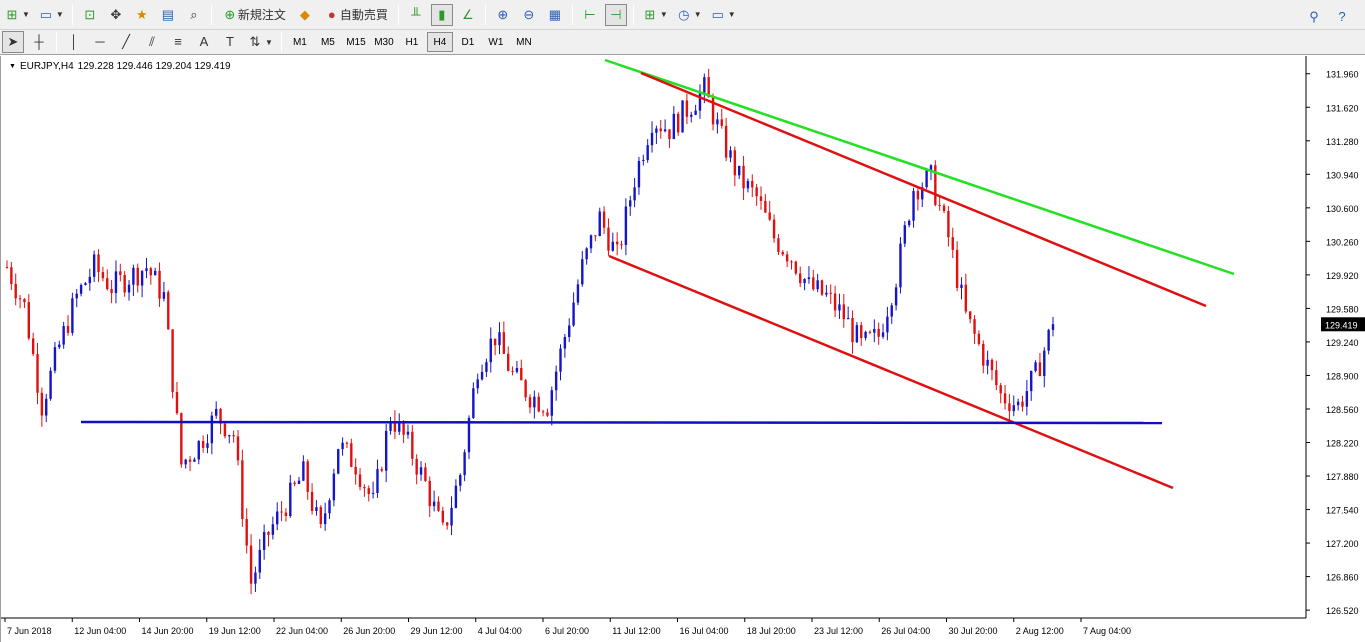 The height and width of the screenshot is (642, 1365). What do you see at coordinates (90, 15) in the screenshot?
I see `market-watch-button: ⊡` at bounding box center [90, 15].